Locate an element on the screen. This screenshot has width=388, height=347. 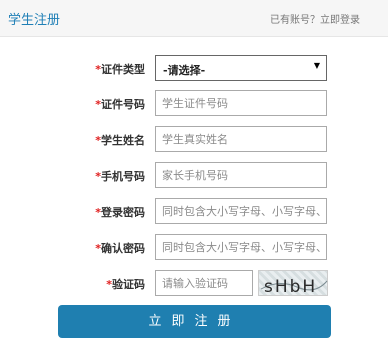
page-header: 学生注册 已有账号？立即登录 is located at coordinates (194, 18).